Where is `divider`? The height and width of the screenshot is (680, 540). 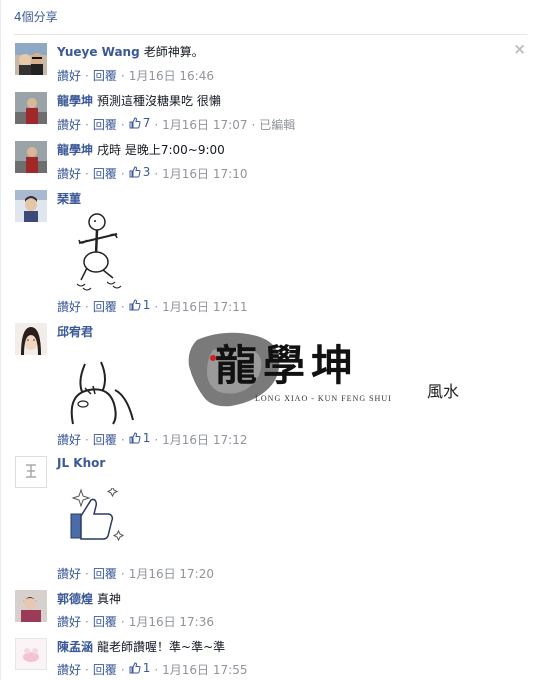 divider is located at coordinates (270, 34).